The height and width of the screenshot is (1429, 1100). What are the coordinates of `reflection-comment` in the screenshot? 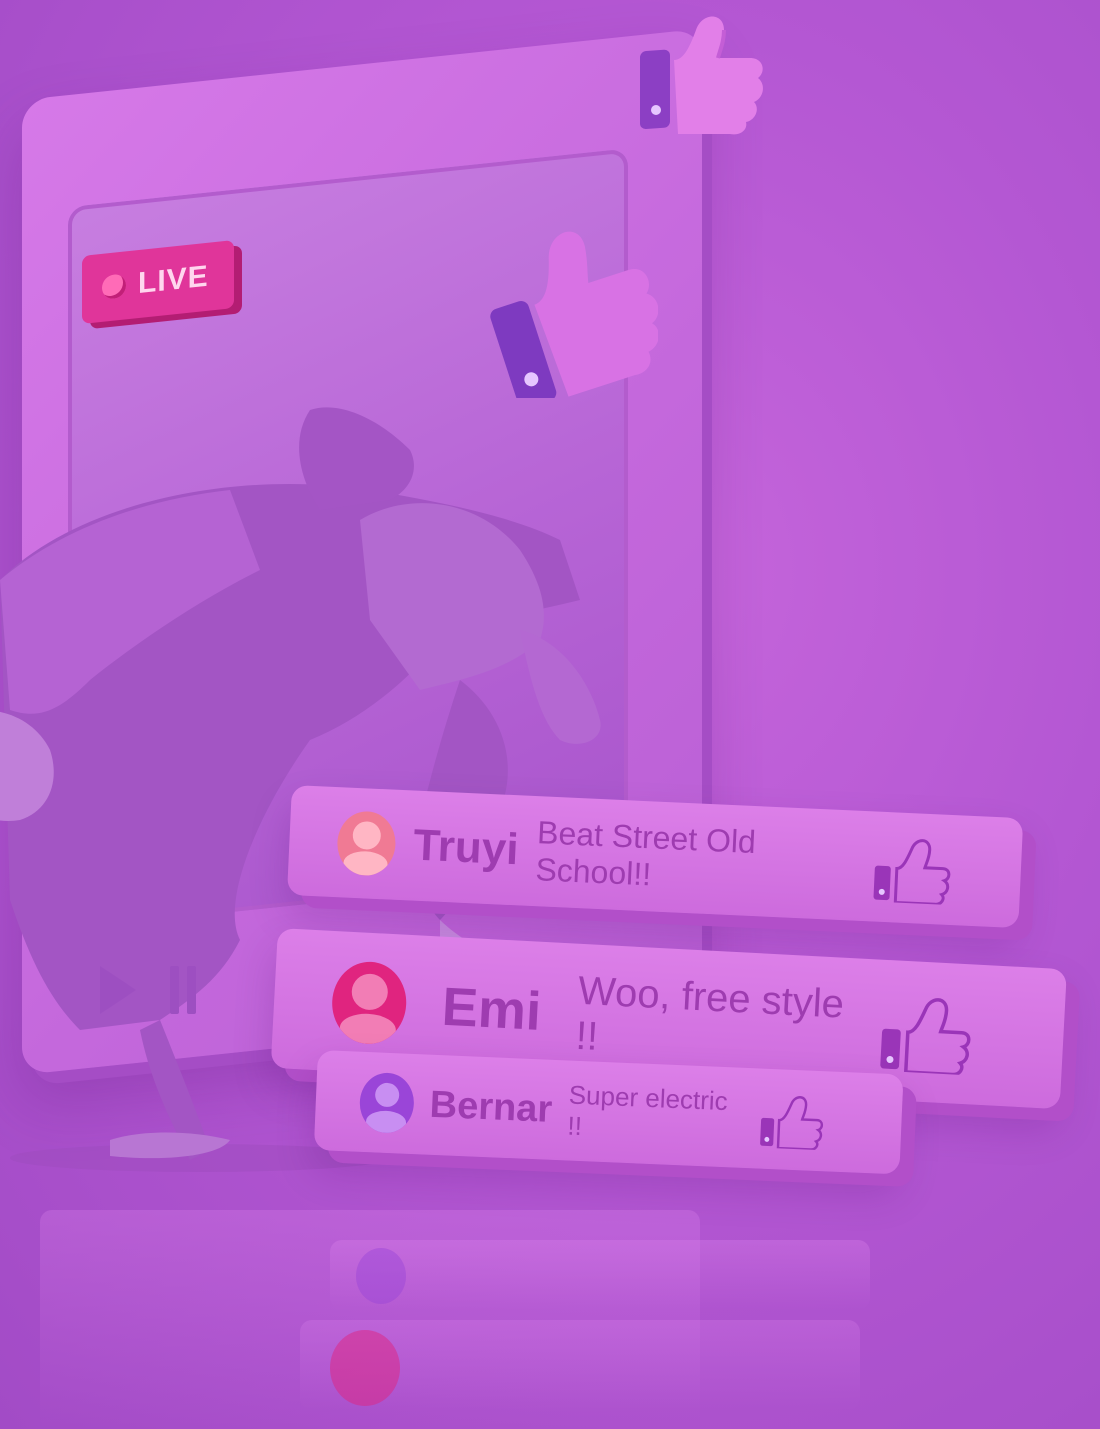 It's located at (600, 1275).